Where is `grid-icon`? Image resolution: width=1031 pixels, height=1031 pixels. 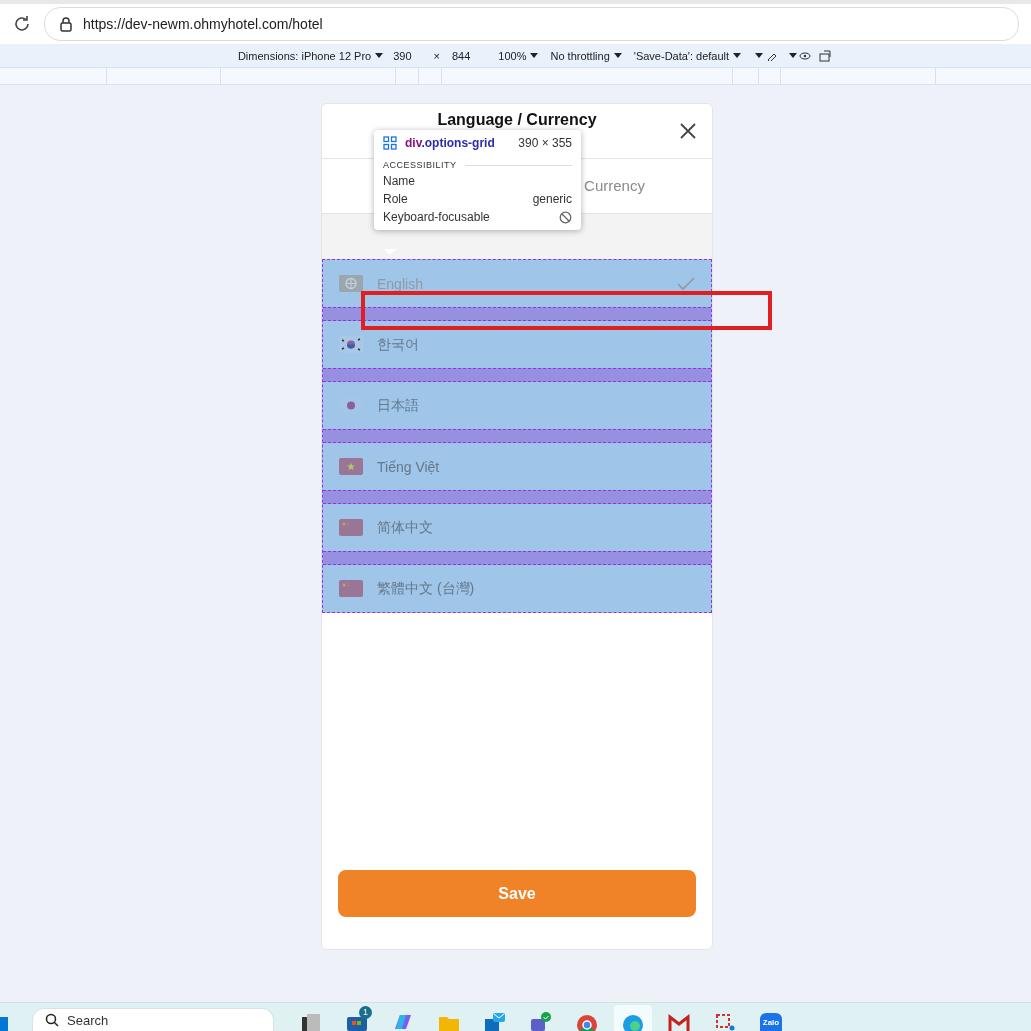
grid-icon is located at coordinates (390, 143).